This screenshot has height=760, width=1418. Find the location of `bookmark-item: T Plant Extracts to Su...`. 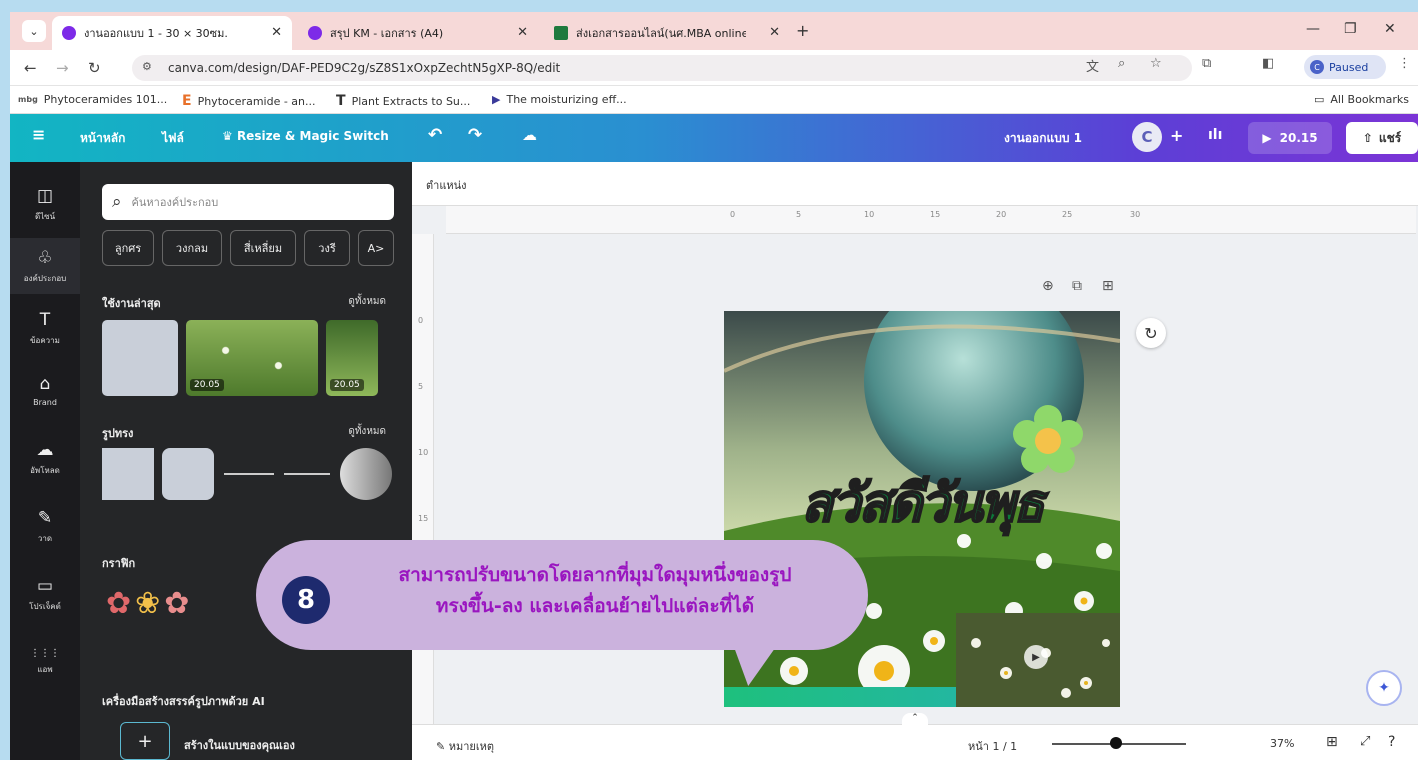

bookmark-item: T Plant Extracts to Su... is located at coordinates (403, 101).